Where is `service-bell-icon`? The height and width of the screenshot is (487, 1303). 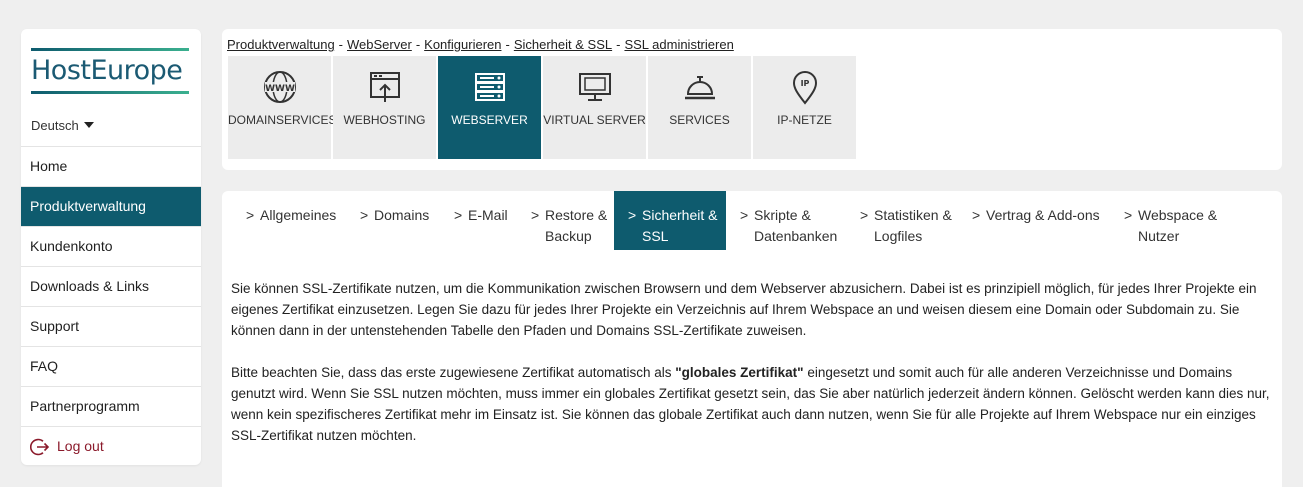 service-bell-icon is located at coordinates (699, 88).